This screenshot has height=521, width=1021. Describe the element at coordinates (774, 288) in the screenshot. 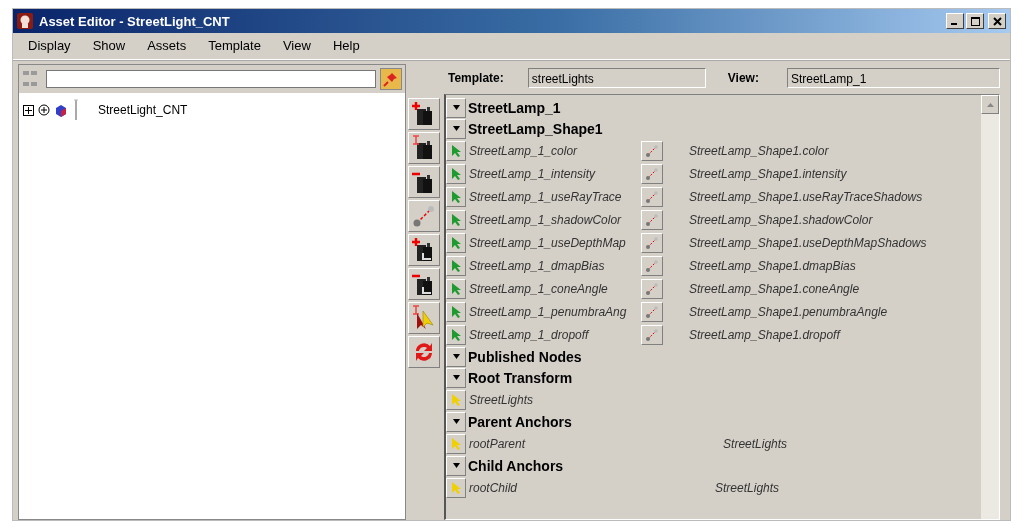

I see `attribute-target: StreetLamp_Shape1.coneAngle` at that location.